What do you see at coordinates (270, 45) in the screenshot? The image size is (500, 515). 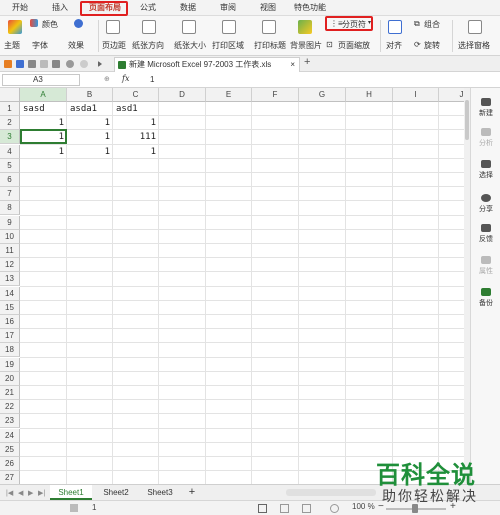 I see `print-titles-button: 打印标题` at bounding box center [270, 45].